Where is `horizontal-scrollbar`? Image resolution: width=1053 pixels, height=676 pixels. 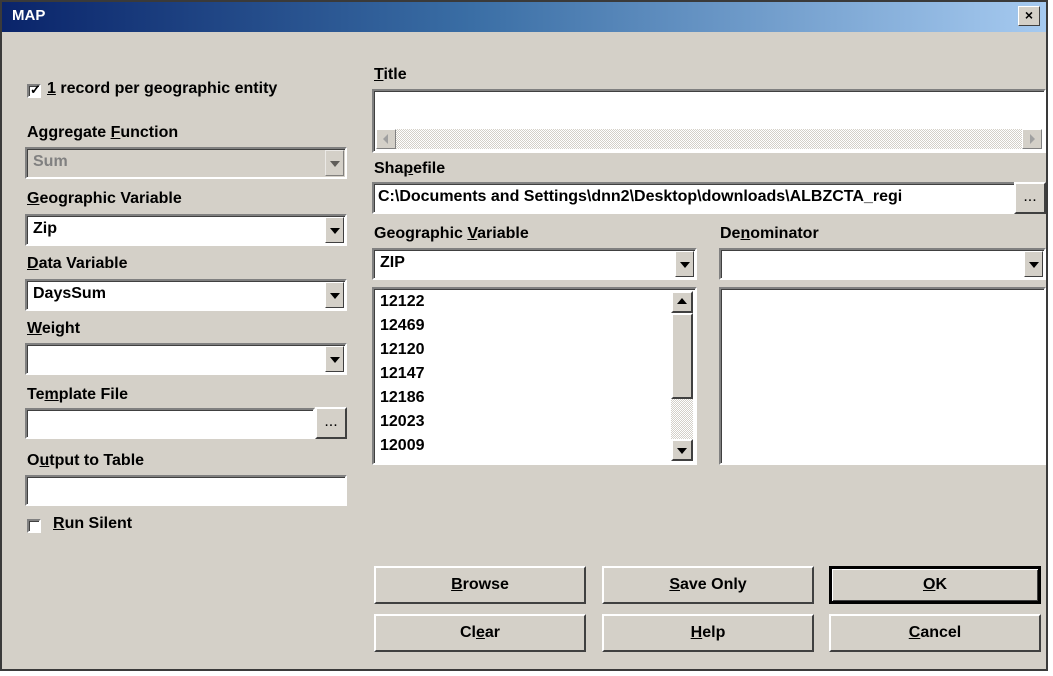 horizontal-scrollbar is located at coordinates (709, 139).